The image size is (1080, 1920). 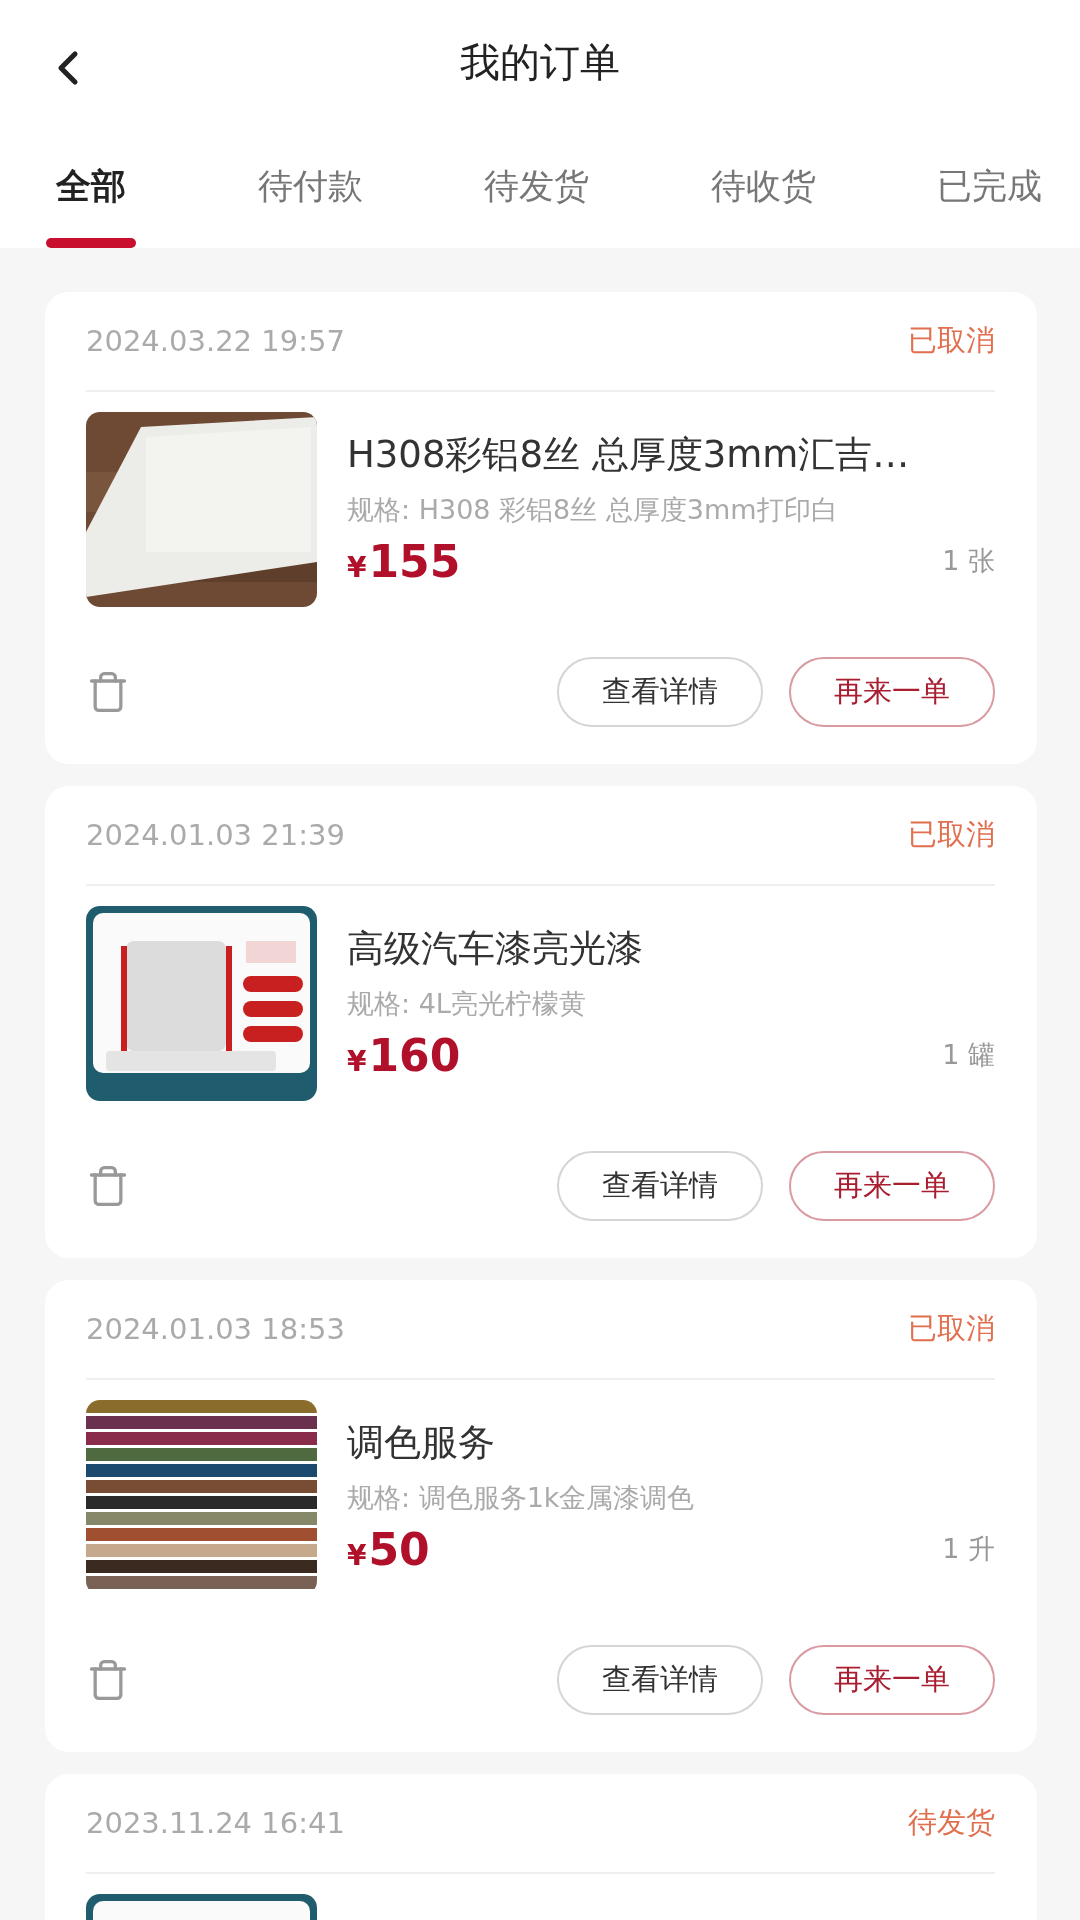 I want to click on order-date: 2024.01.03 21:39, so click(x=215, y=835).